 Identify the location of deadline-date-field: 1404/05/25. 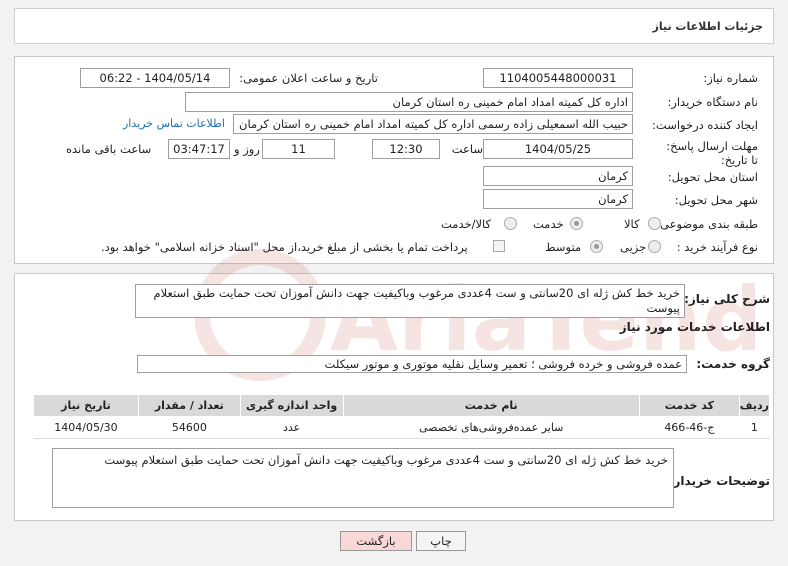
(558, 149).